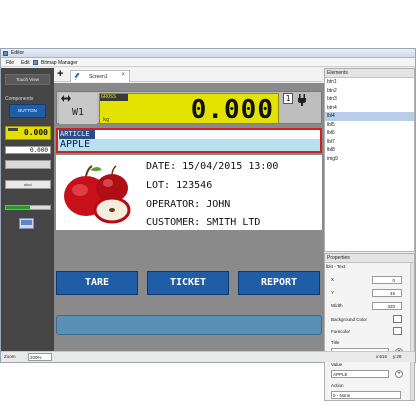 The height and width of the screenshot is (416, 416). I want to click on bitmap-icon, so click(35, 62).